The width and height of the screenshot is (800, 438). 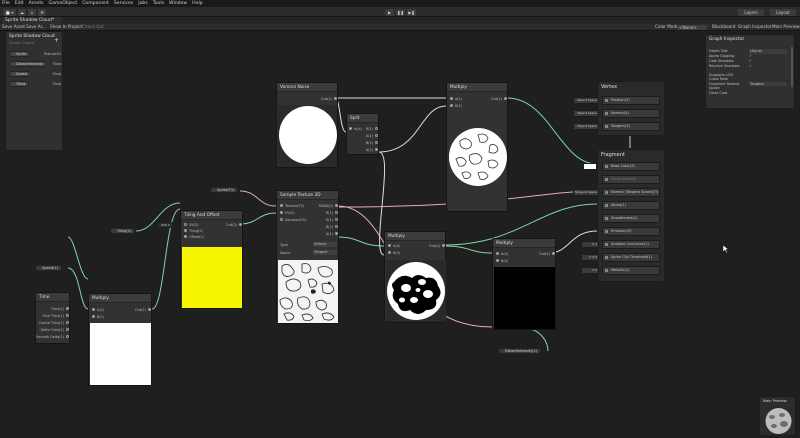 I want to click on fragment-slot-alphaclip: Alpha Clip Threshold(1) X 0.5, so click(x=620, y=257).